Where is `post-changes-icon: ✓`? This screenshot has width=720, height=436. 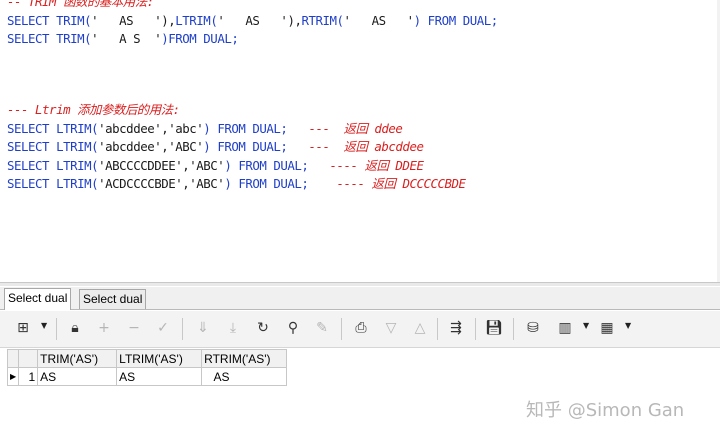 post-changes-icon: ✓ is located at coordinates (163, 328).